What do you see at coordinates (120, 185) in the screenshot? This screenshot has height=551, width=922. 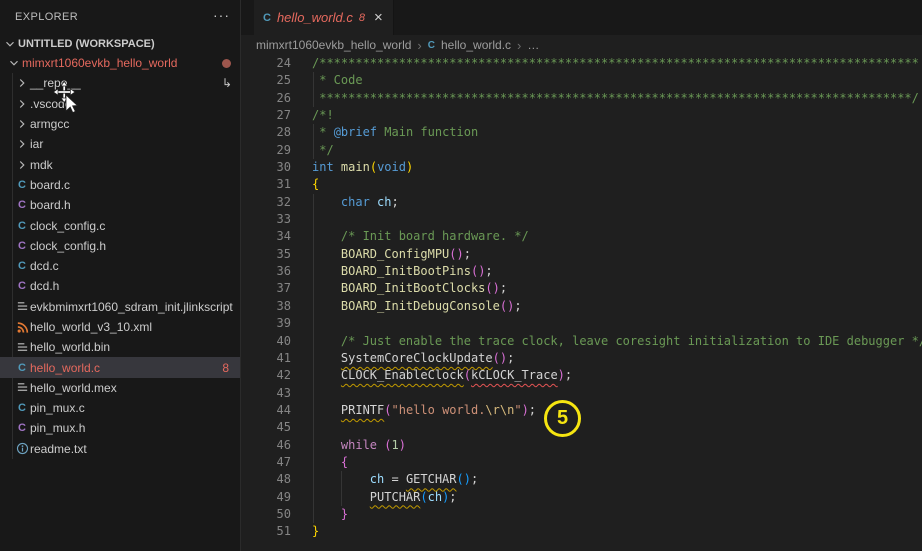 I see `tree-file-board.c: Cboard.c` at bounding box center [120, 185].